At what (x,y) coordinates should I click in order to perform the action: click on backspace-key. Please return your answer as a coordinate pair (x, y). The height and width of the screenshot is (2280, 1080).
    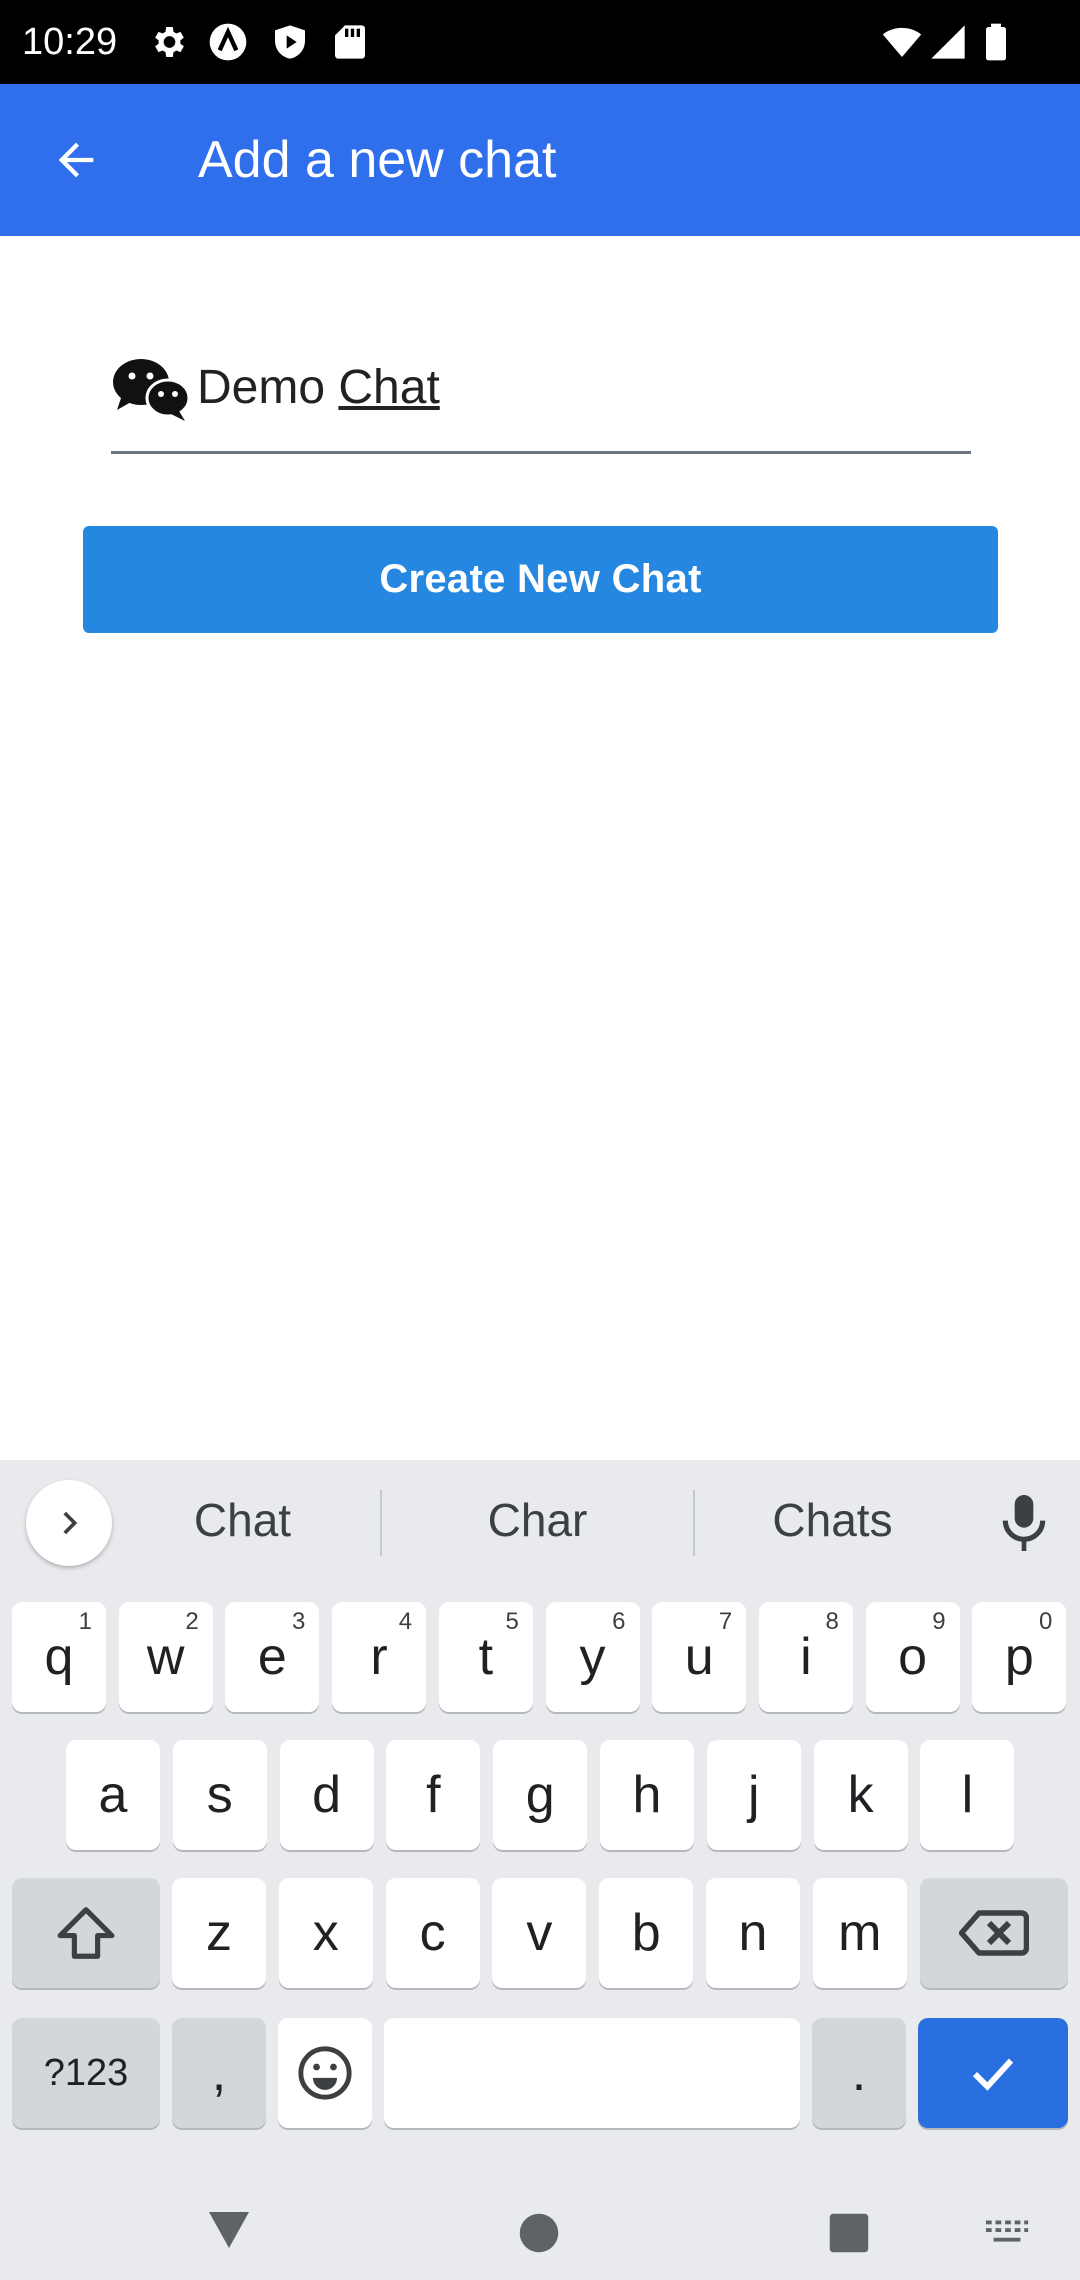
    Looking at the image, I should click on (994, 1933).